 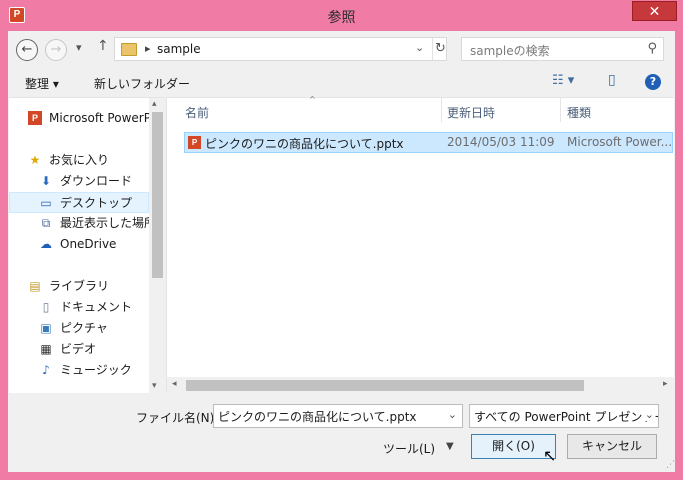 I want to click on folder-icon, so click(x=129, y=49).